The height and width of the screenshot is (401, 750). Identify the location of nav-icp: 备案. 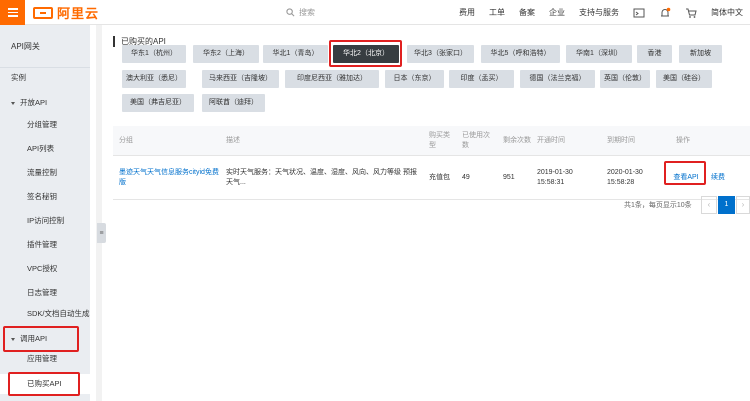
(527, 12).